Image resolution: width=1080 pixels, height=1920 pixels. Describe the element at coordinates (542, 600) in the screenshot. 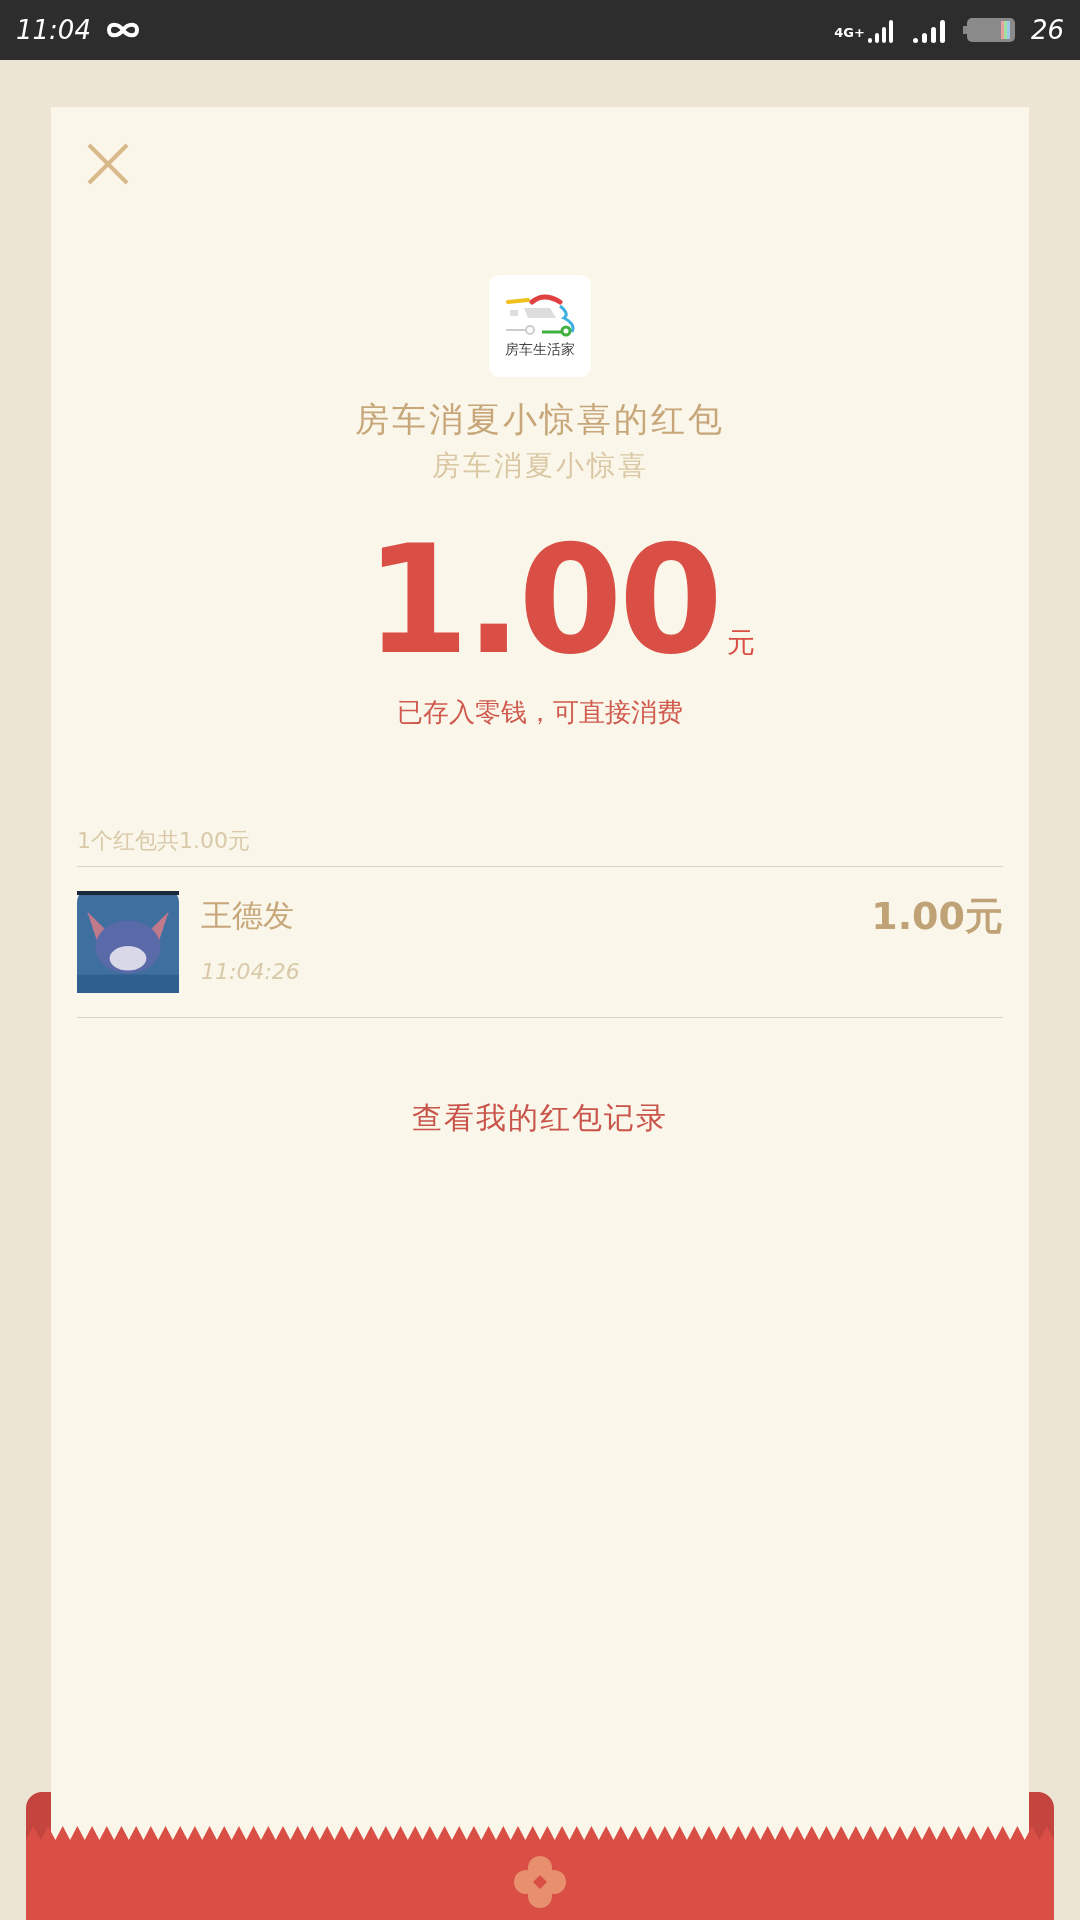

I see `amount-value: 1.00` at that location.